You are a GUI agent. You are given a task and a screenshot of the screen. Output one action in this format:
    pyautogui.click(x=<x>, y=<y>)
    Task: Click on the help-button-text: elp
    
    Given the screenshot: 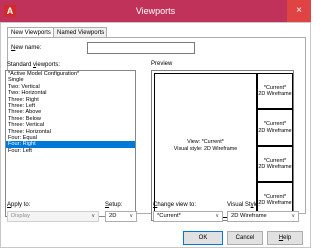 What is the action you would take?
    pyautogui.click(x=287, y=238)
    